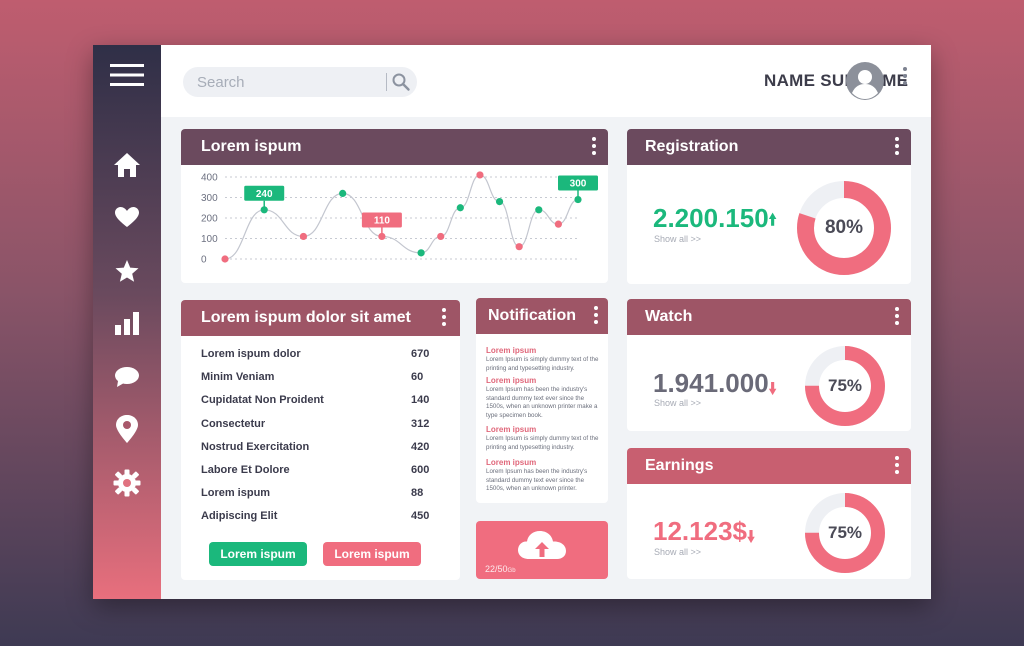 This screenshot has width=1024, height=646. What do you see at coordinates (264, 194) in the screenshot?
I see `data-label: 240` at bounding box center [264, 194].